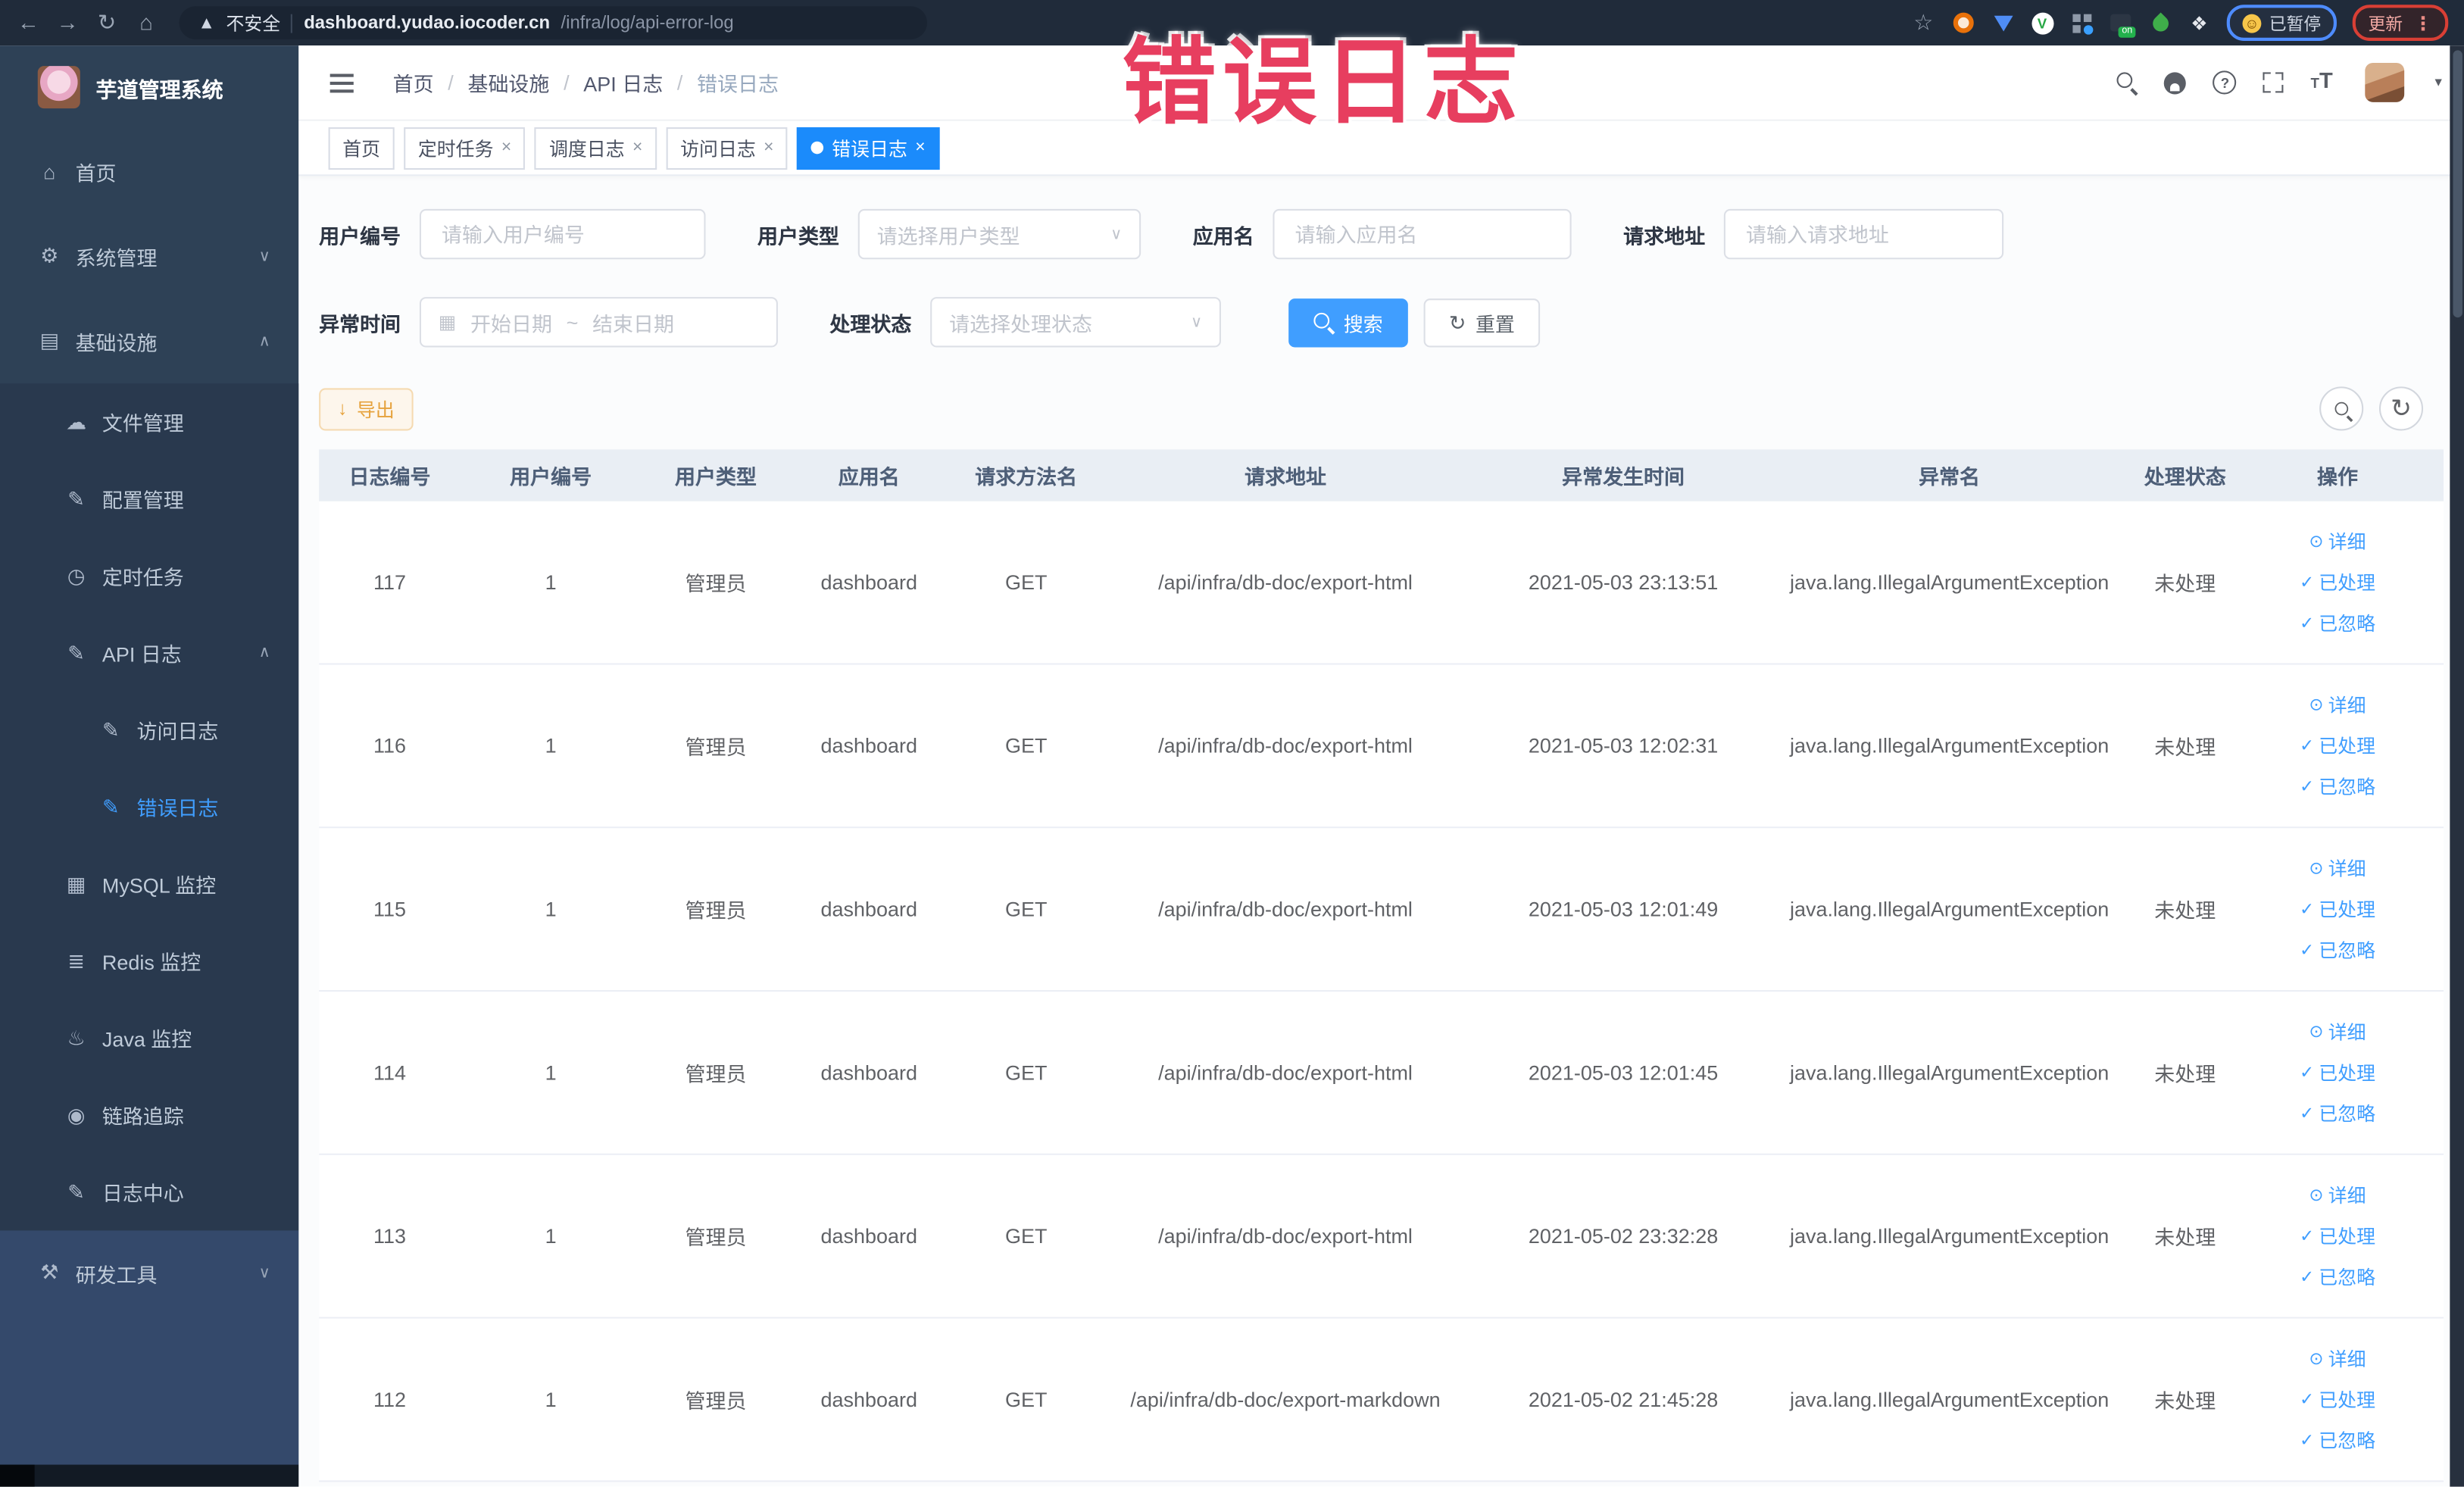 This screenshot has width=2464, height=1487. What do you see at coordinates (2127, 82) in the screenshot?
I see `search-icon` at bounding box center [2127, 82].